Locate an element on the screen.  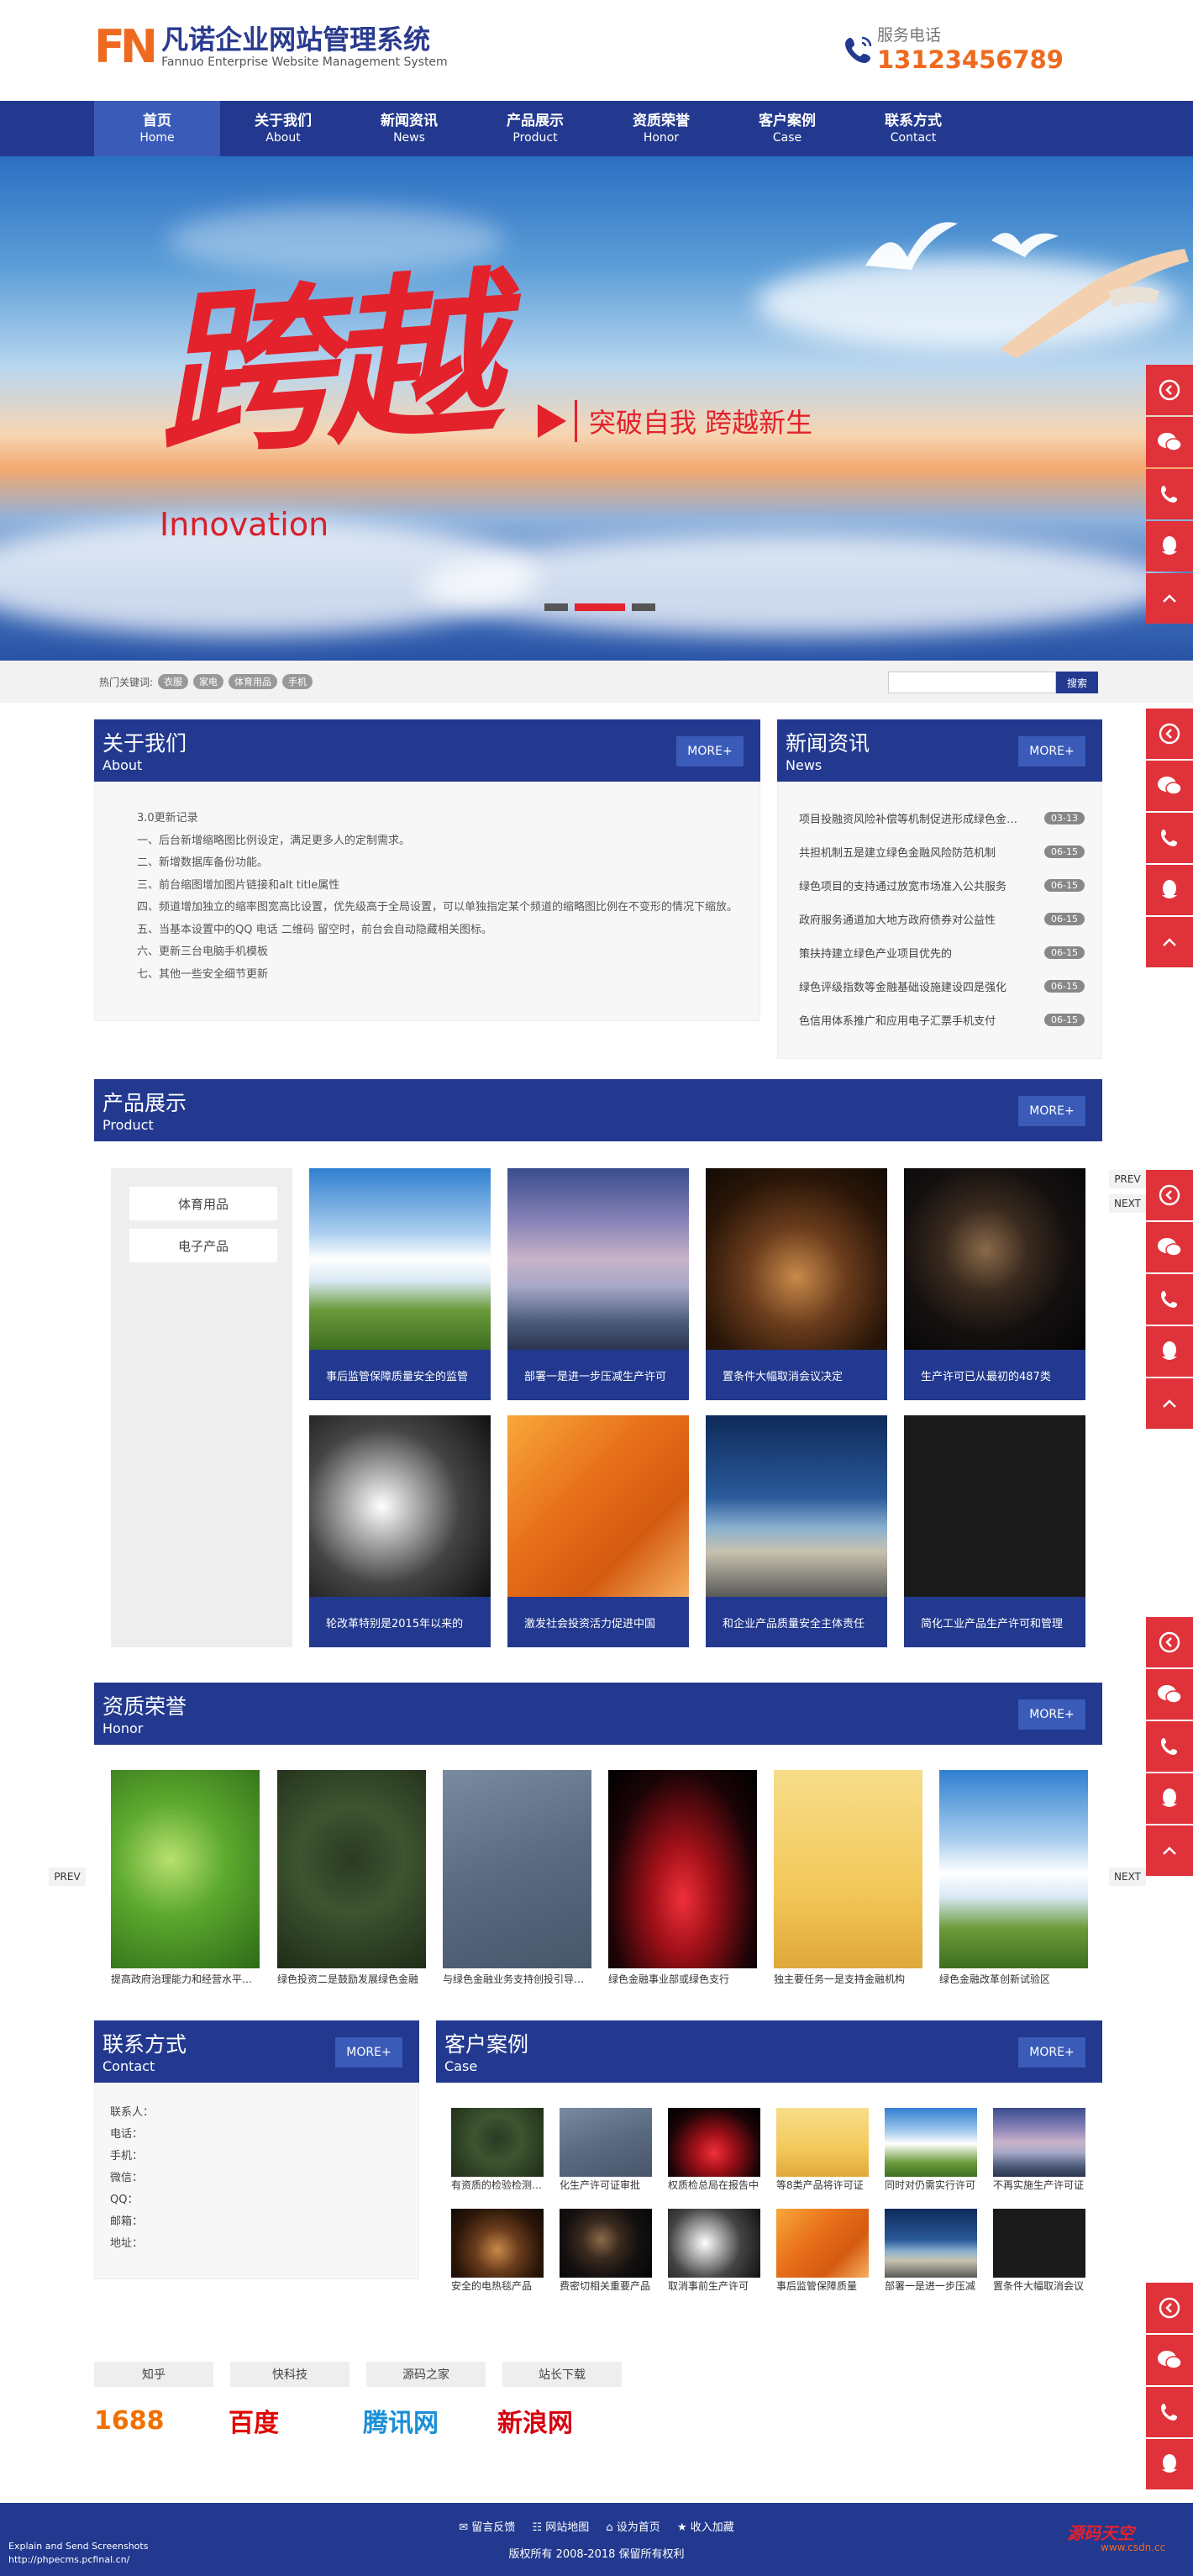
news-more-button: MORE+ is located at coordinates (1051, 751).